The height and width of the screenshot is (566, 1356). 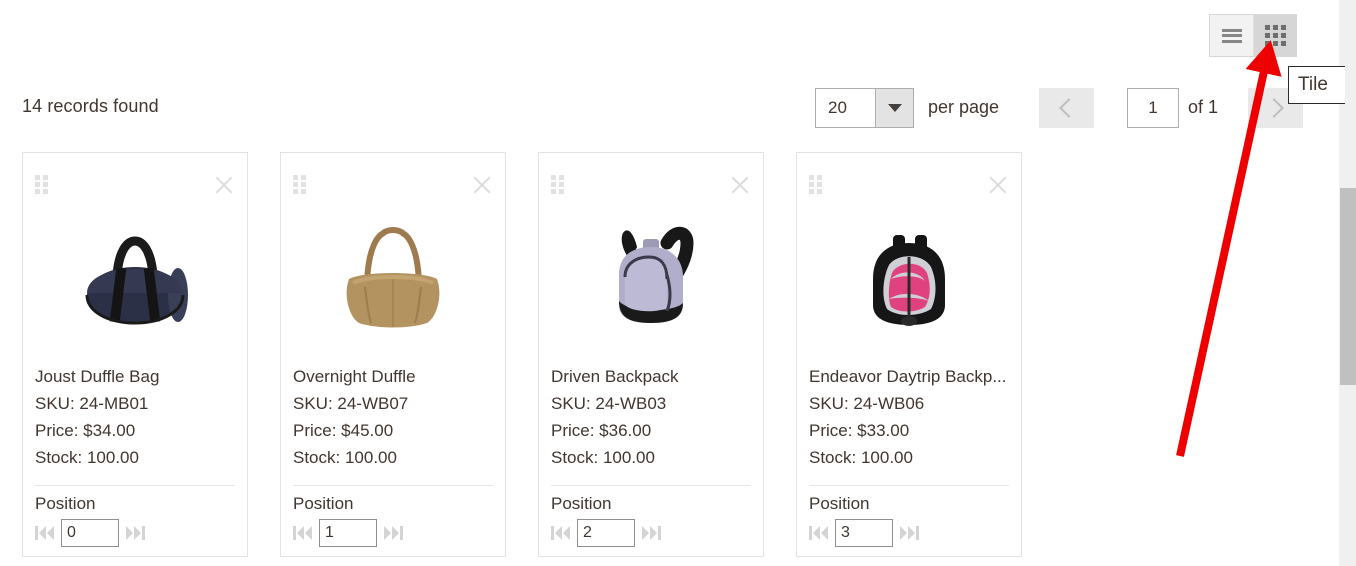 I want to click on caret-down-icon, so click(x=894, y=108).